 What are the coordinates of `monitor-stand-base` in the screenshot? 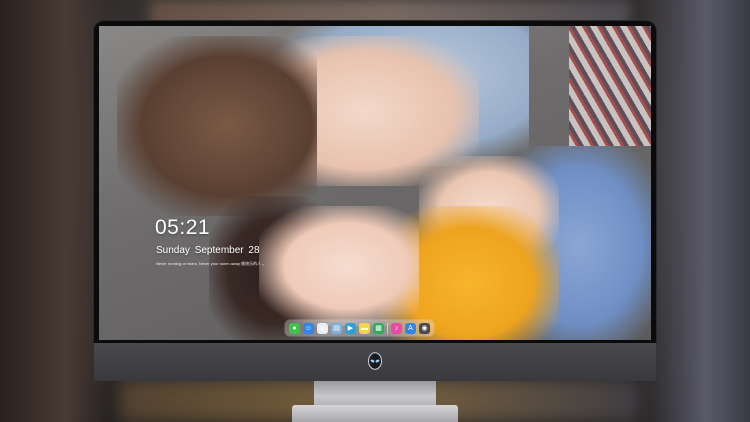 It's located at (375, 413).